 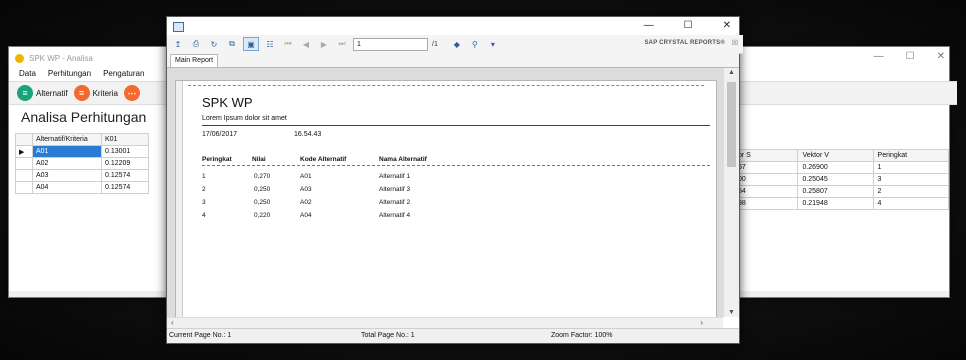 I want to click on report-cell-kode: A01, so click(x=306, y=176).